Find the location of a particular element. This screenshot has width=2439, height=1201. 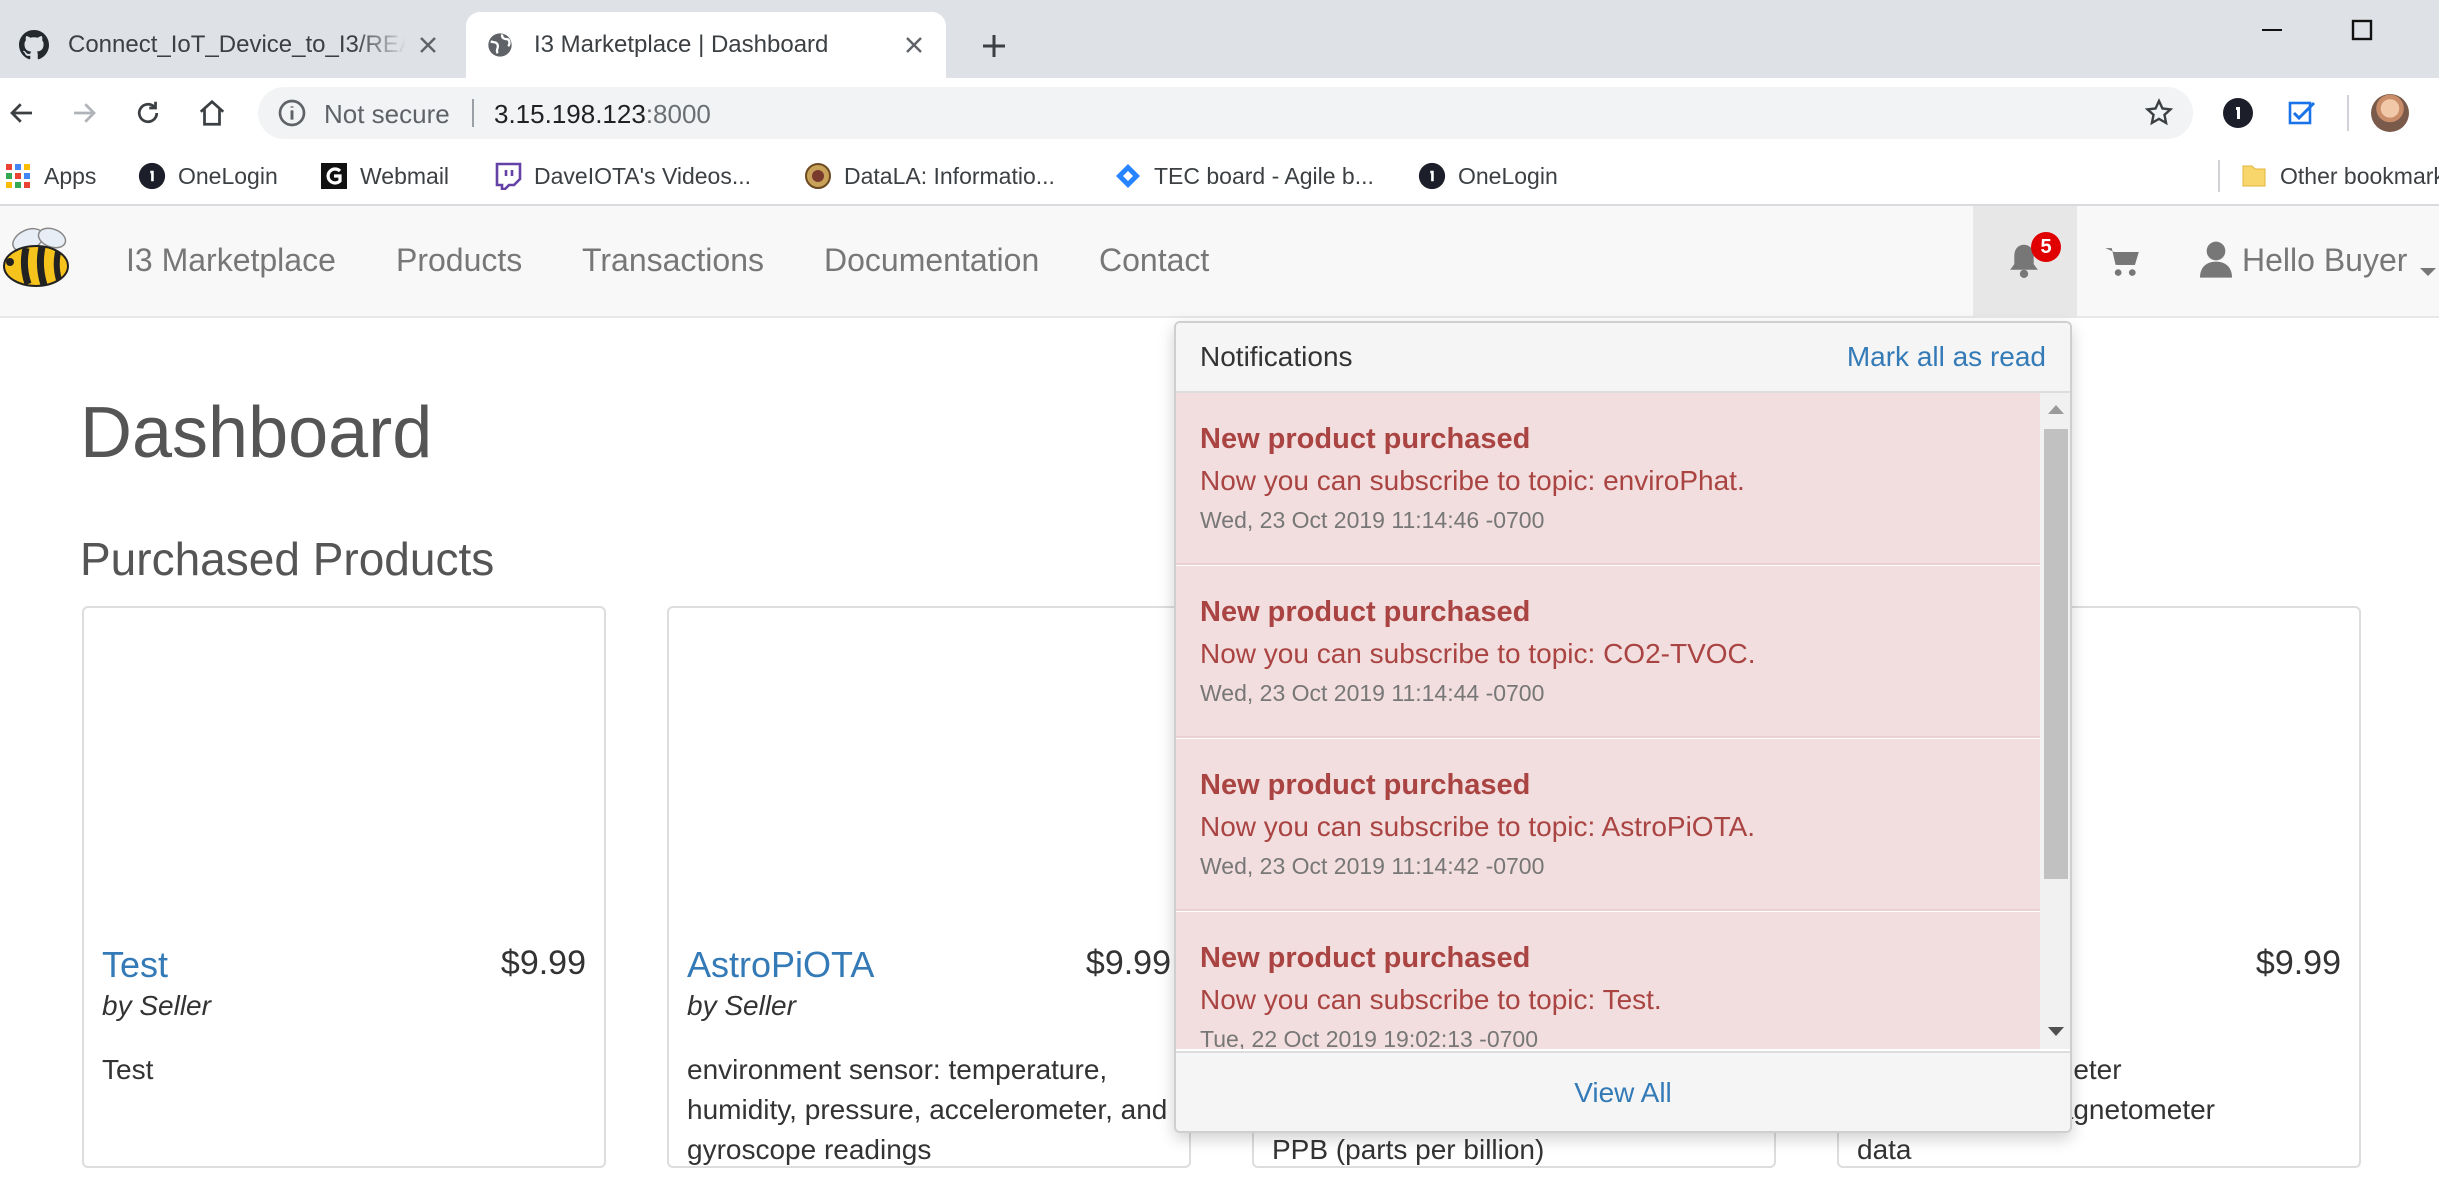

maximize-icon is located at coordinates (2362, 30).